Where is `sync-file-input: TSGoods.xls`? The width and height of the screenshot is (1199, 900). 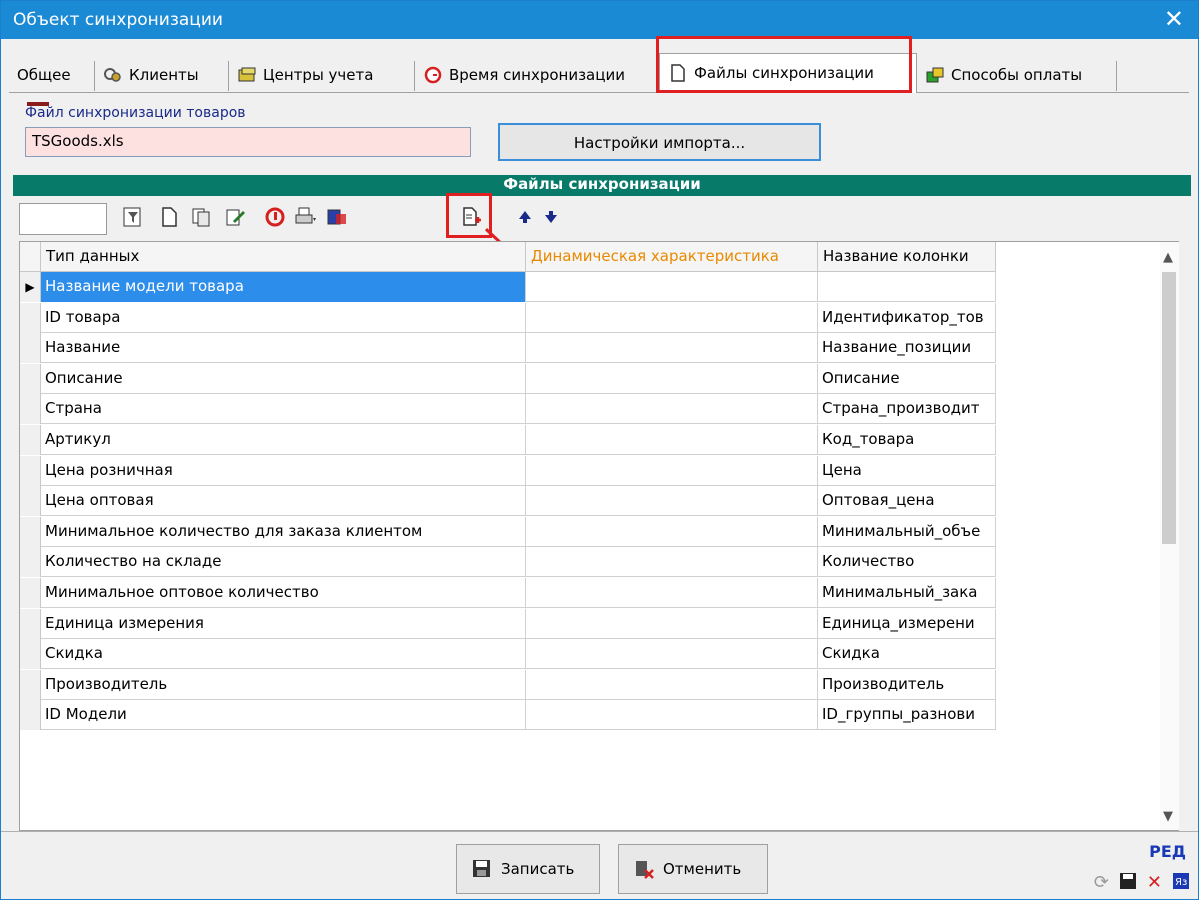
sync-file-input: TSGoods.xls is located at coordinates (248, 142).